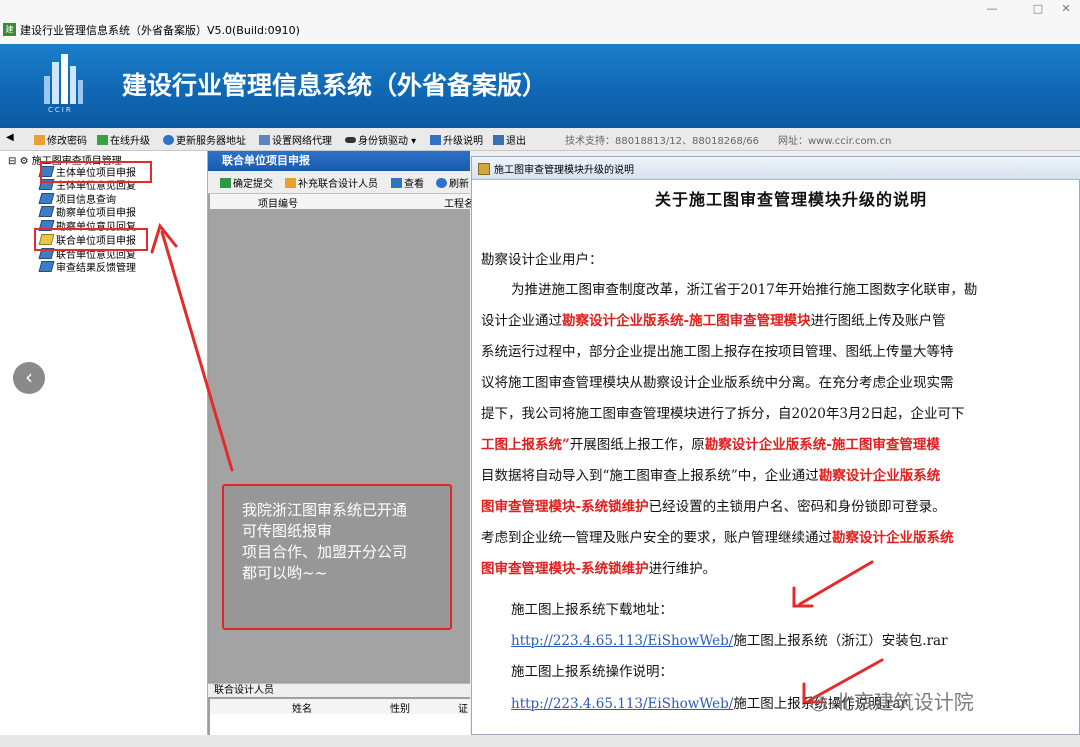 The image size is (1080, 747). Describe the element at coordinates (822, 445) in the screenshot. I see `doc-highlight-text: 勘察设计企业版系统-施工图审查管理模` at that location.